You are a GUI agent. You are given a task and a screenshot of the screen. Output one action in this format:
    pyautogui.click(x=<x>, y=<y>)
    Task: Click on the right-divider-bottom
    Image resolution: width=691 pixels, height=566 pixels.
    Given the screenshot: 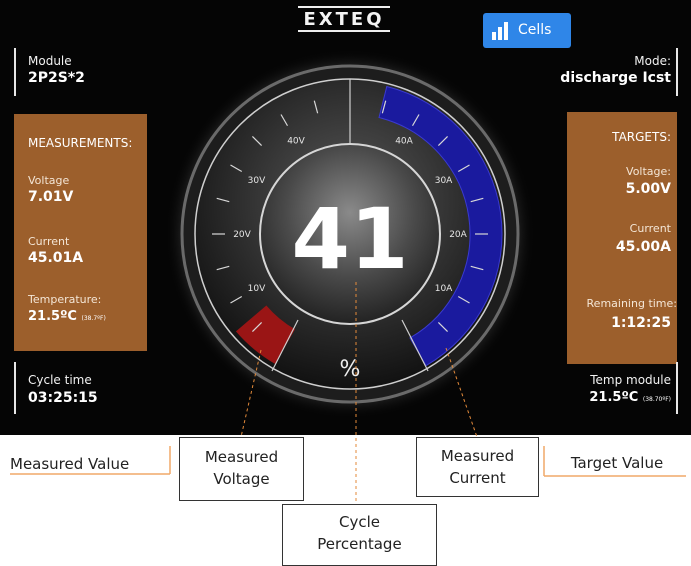 What is the action you would take?
    pyautogui.click(x=677, y=388)
    